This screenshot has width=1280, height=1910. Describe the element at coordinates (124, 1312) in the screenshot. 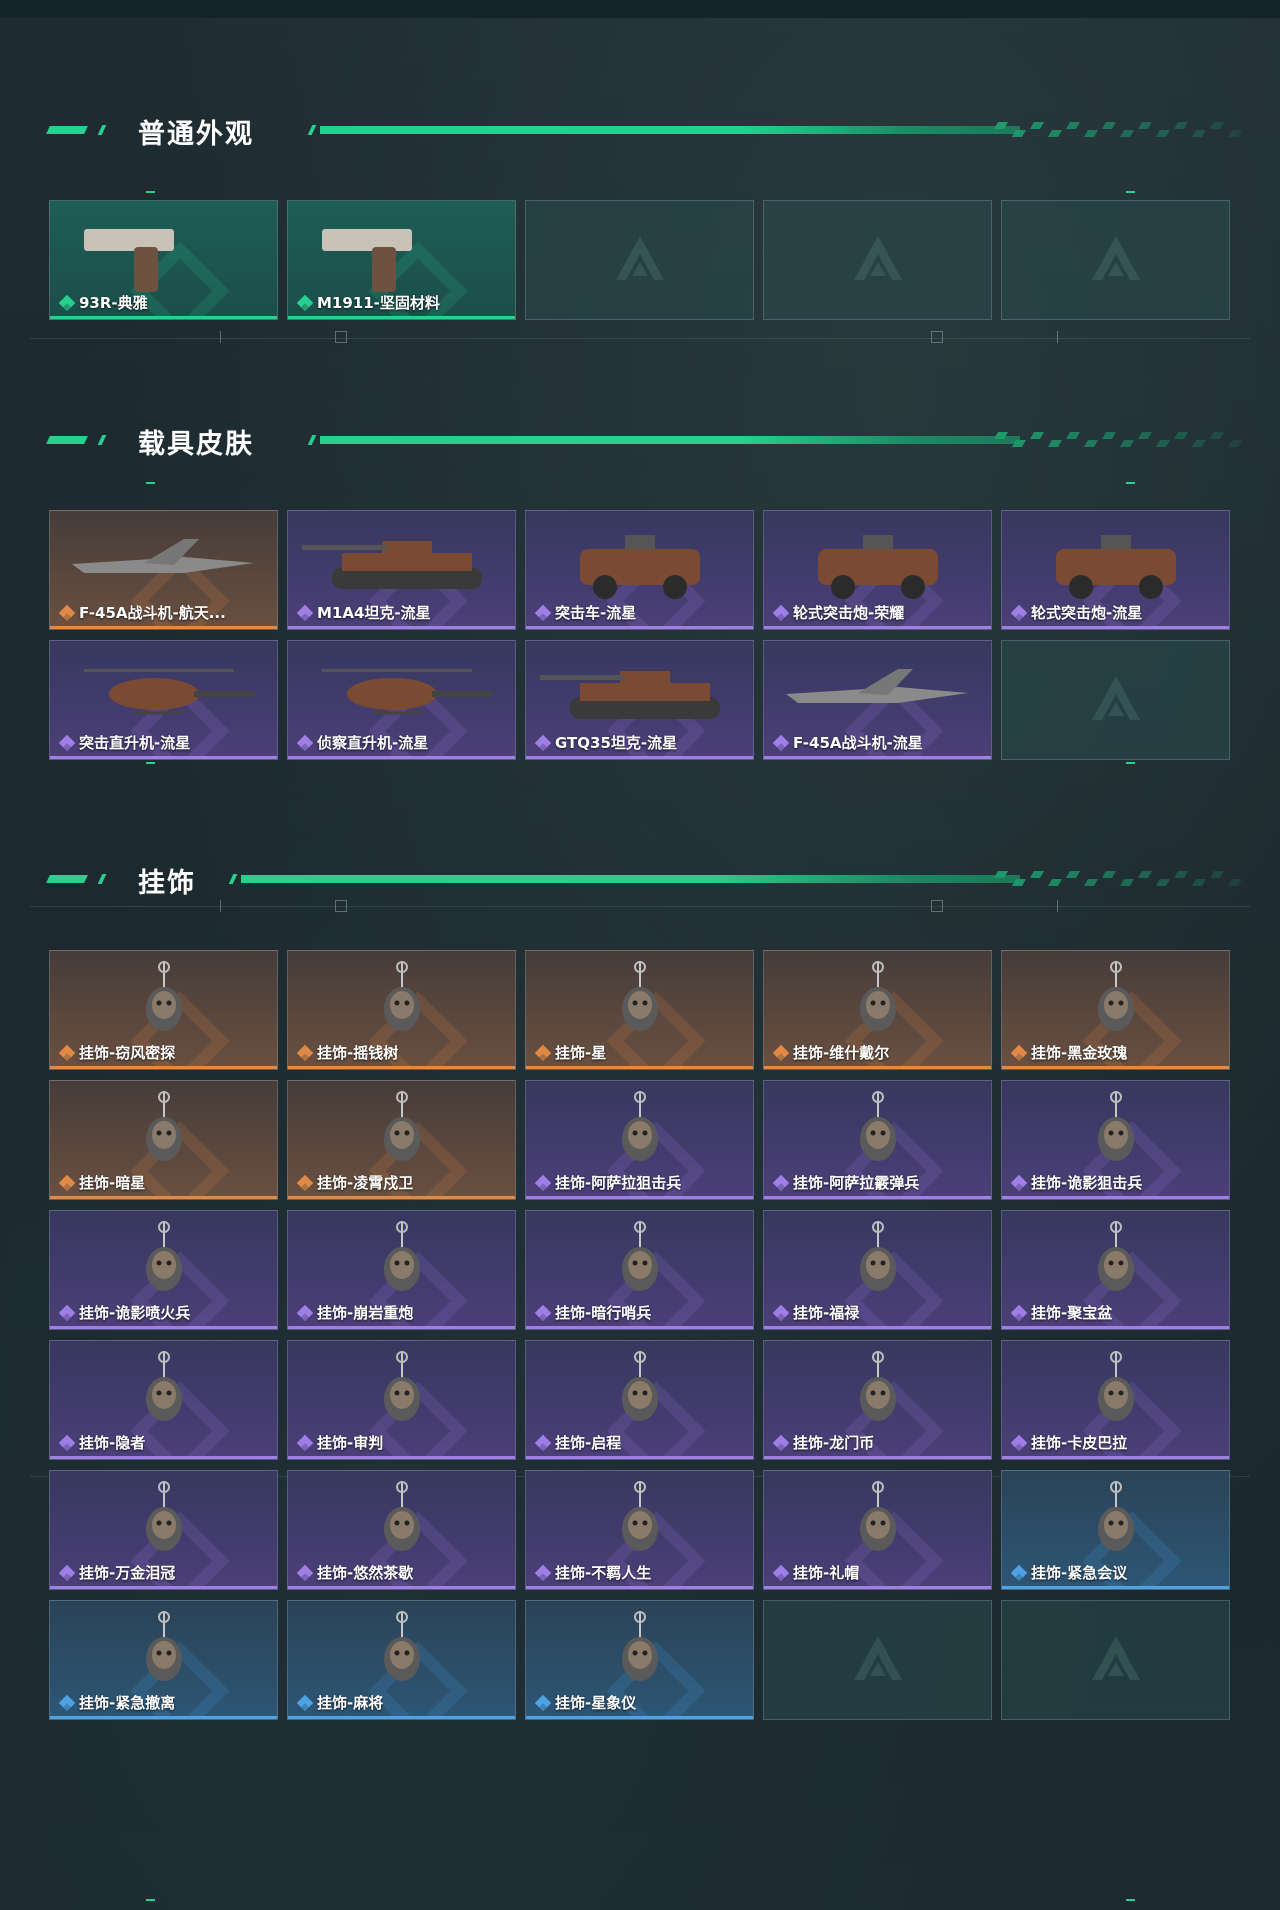

I see `item-label: 挂饰-诡影喷火兵` at that location.